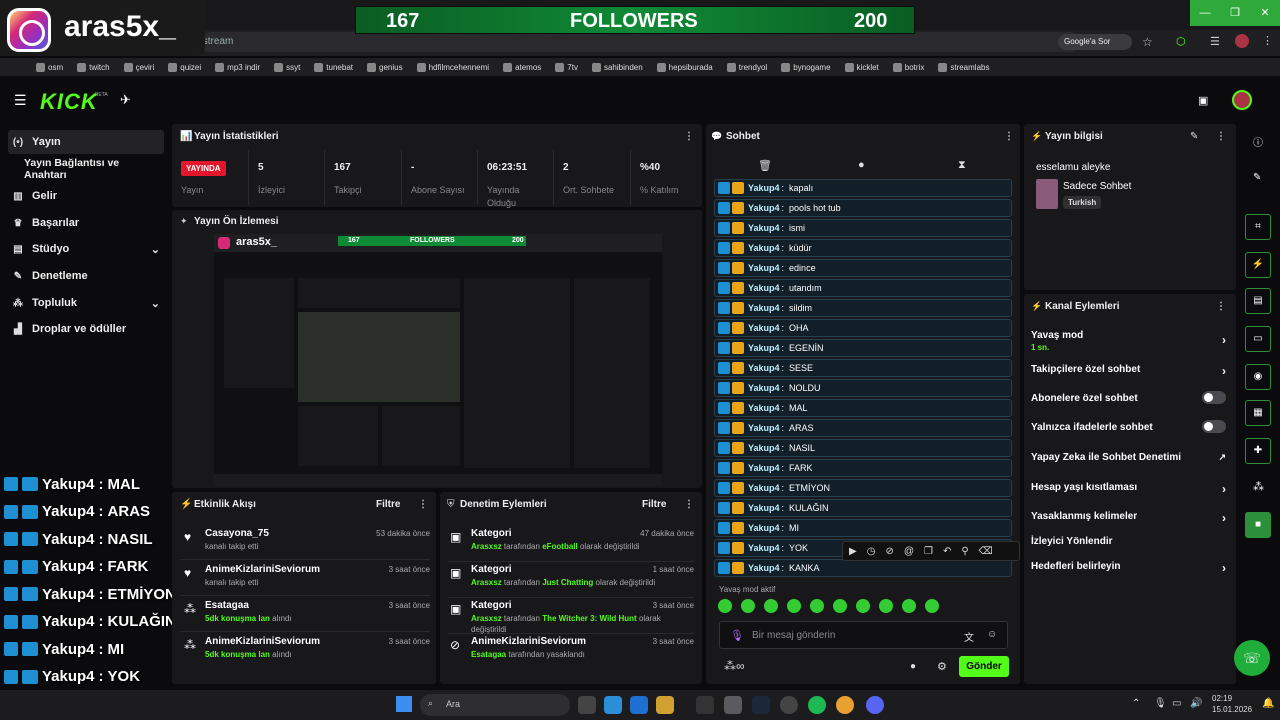  What do you see at coordinates (333, 67) in the screenshot?
I see `bookmark-6: tunebat` at bounding box center [333, 67].